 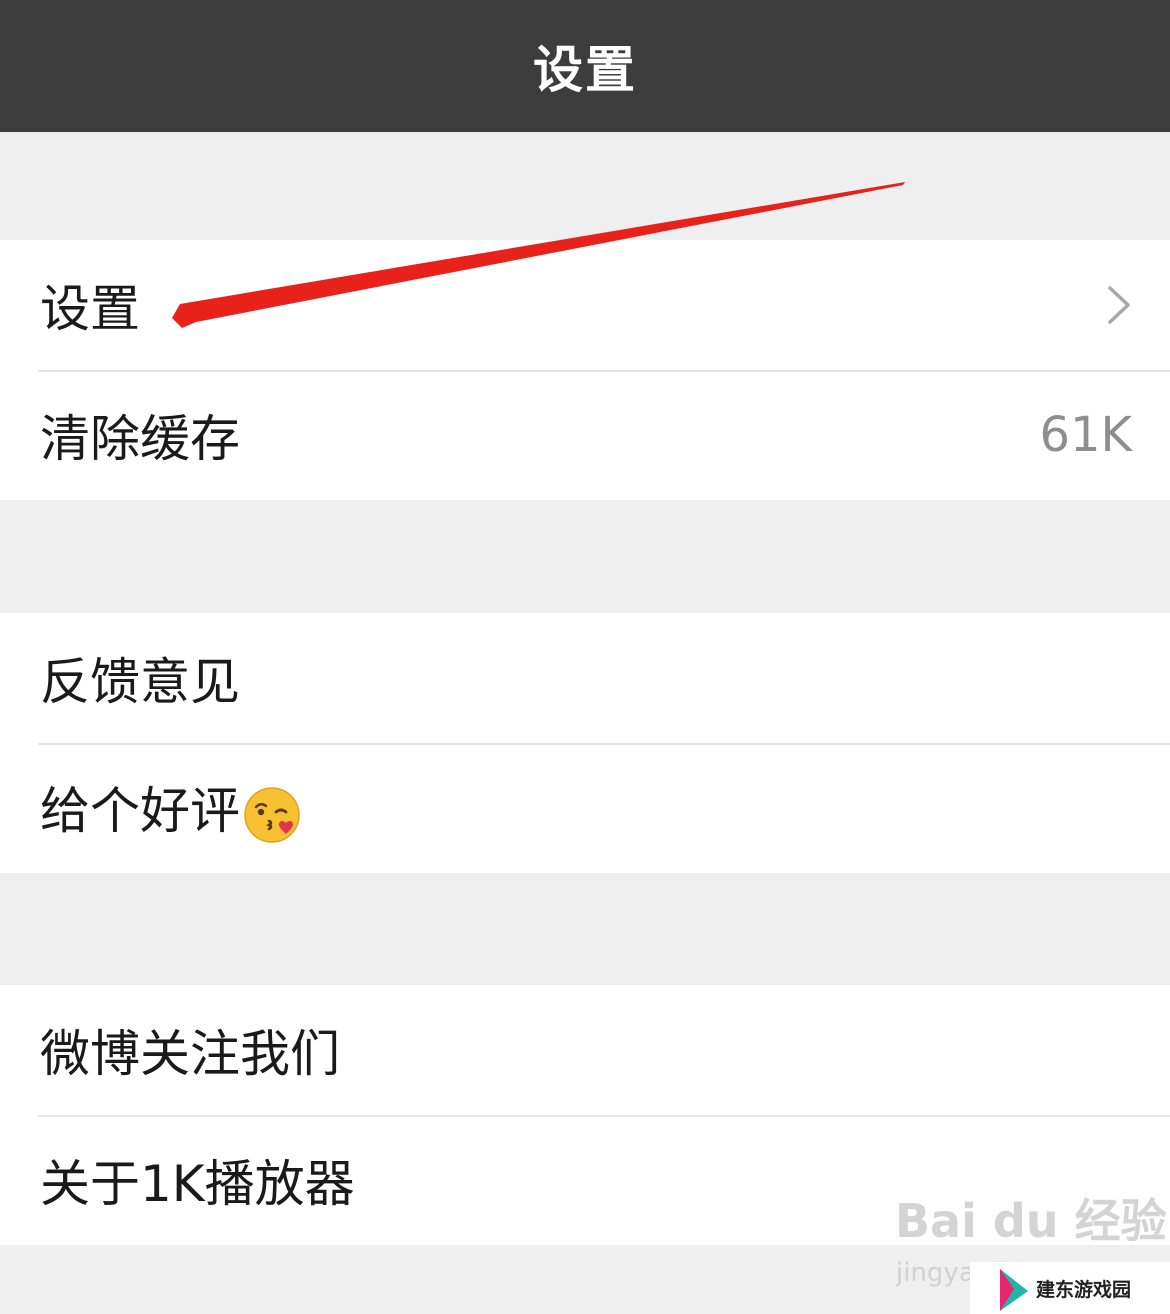 What do you see at coordinates (585, 305) in the screenshot?
I see `settings-row: 设置` at bounding box center [585, 305].